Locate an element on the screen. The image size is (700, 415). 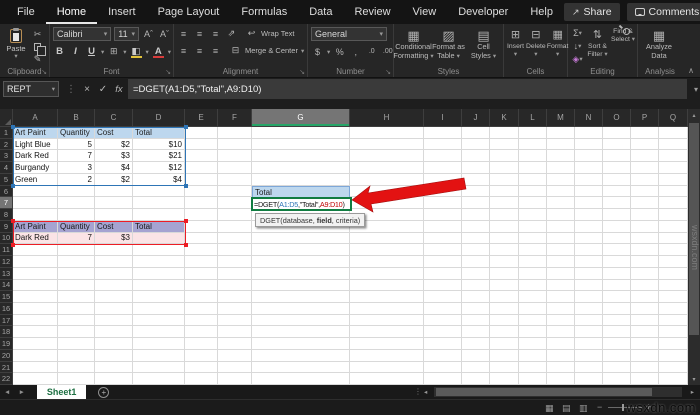
normal-view-button: ▦ is located at coordinates (549, 408).